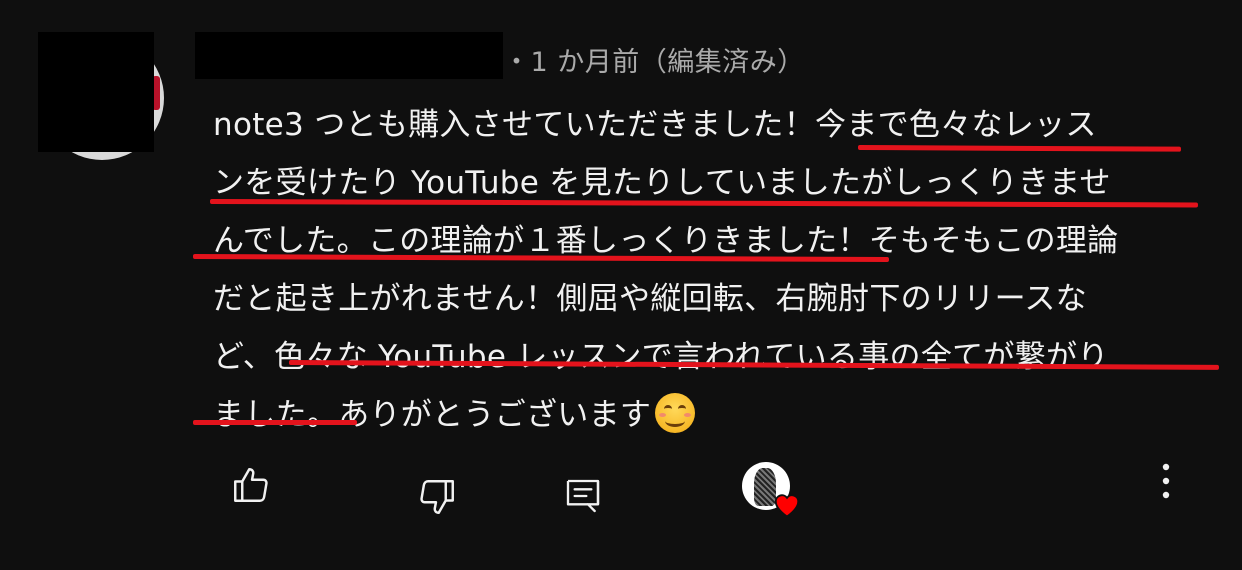 The width and height of the screenshot is (1242, 570). I want to click on comment-timestamp: ・1 か月前（編集済み）, so click(654, 62).